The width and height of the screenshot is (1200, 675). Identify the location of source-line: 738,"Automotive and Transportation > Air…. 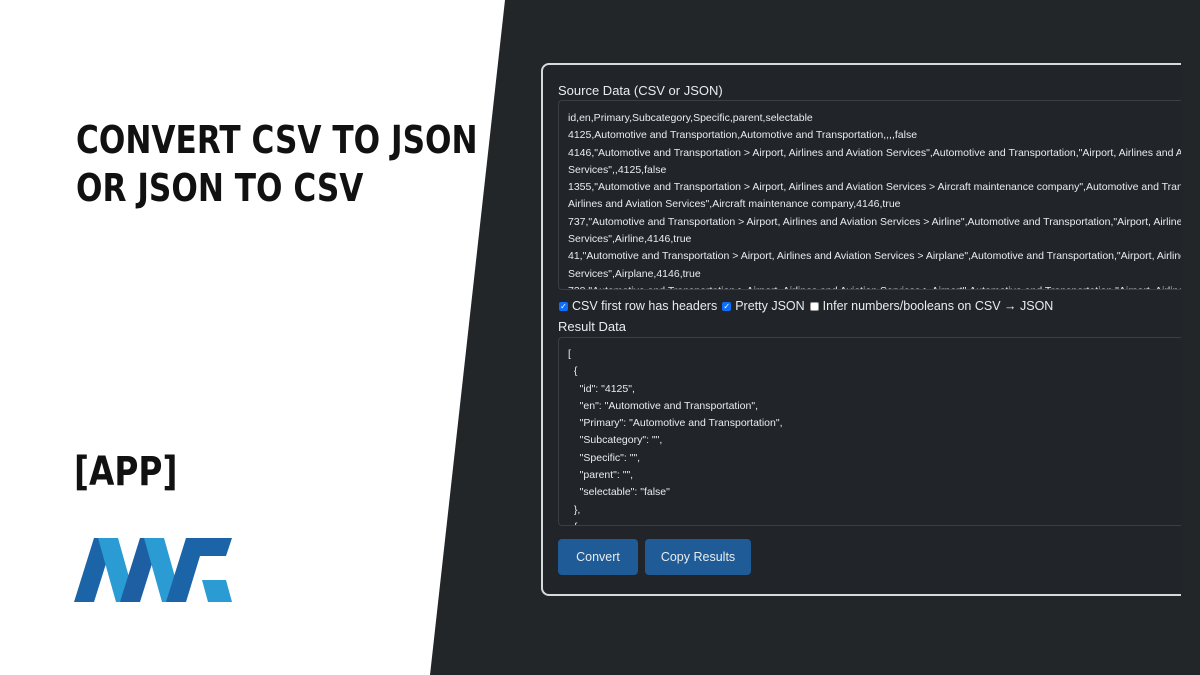
(874, 286).